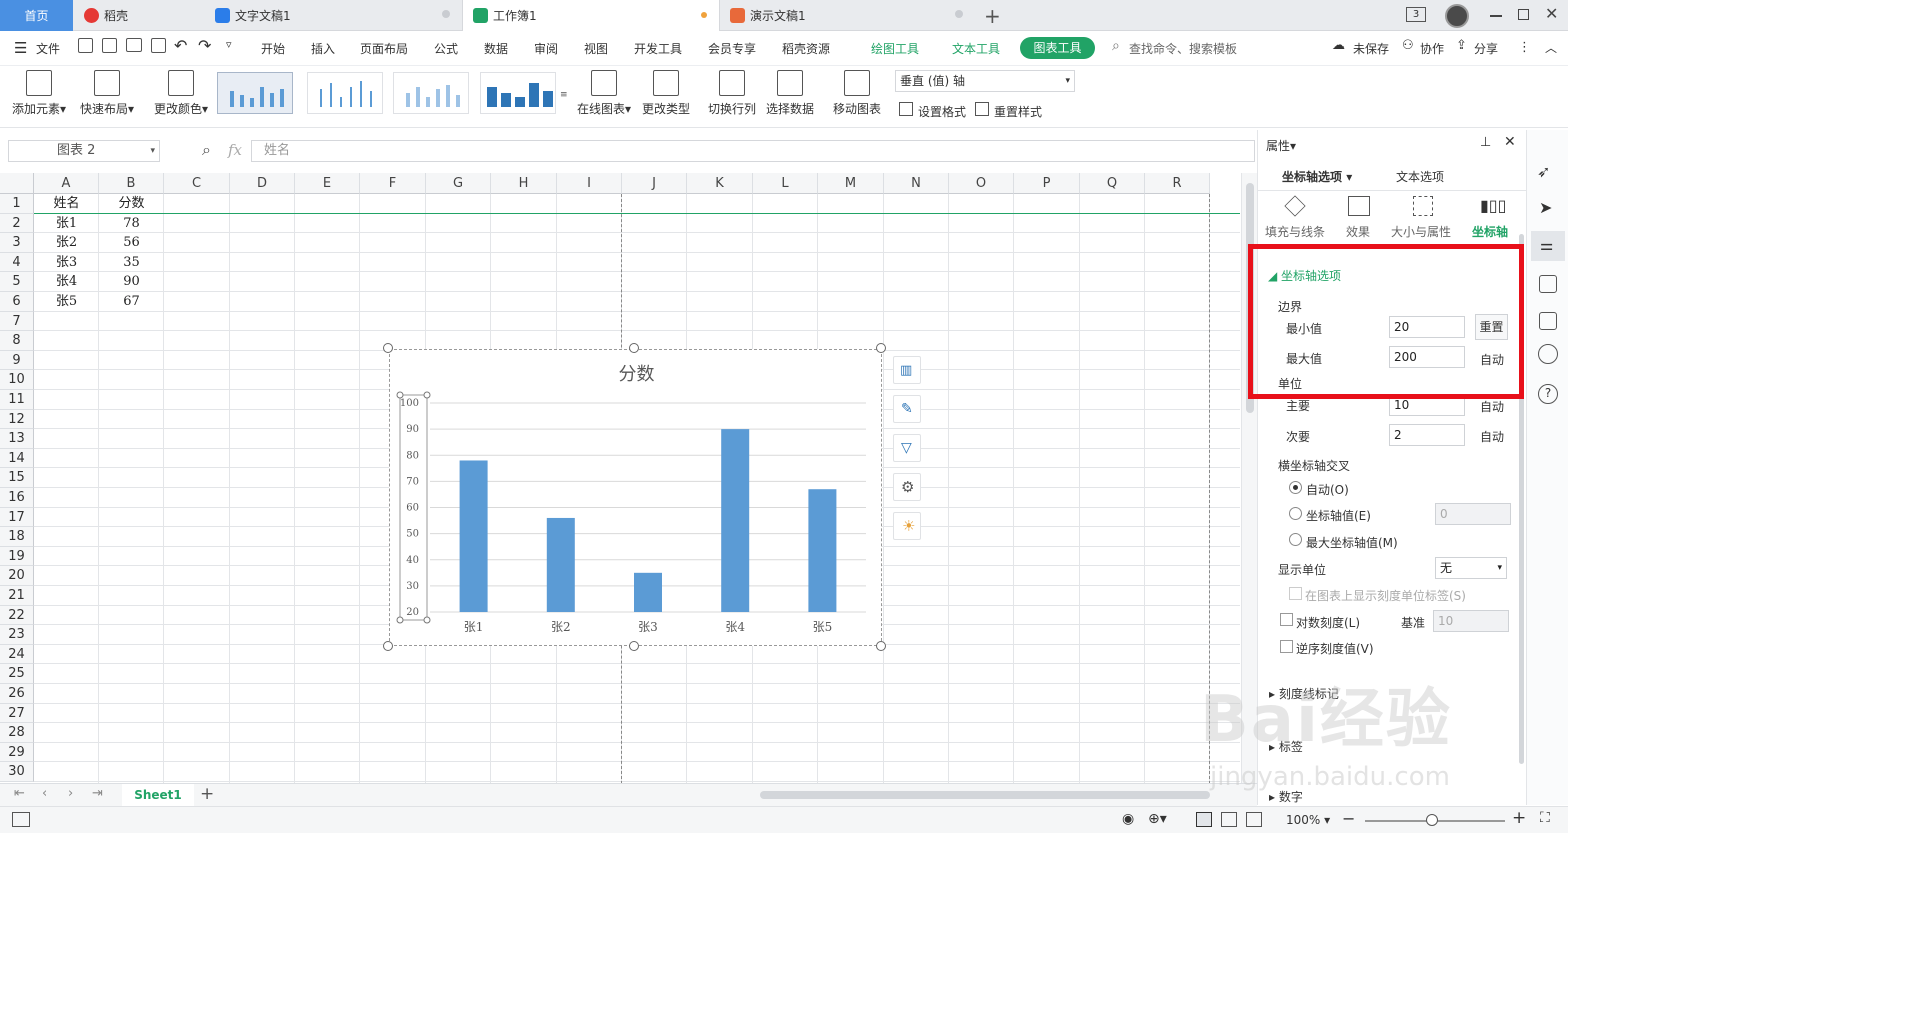 The width and height of the screenshot is (1920, 1020). Describe the element at coordinates (17, 713) in the screenshot. I see `row-header: 27` at that location.